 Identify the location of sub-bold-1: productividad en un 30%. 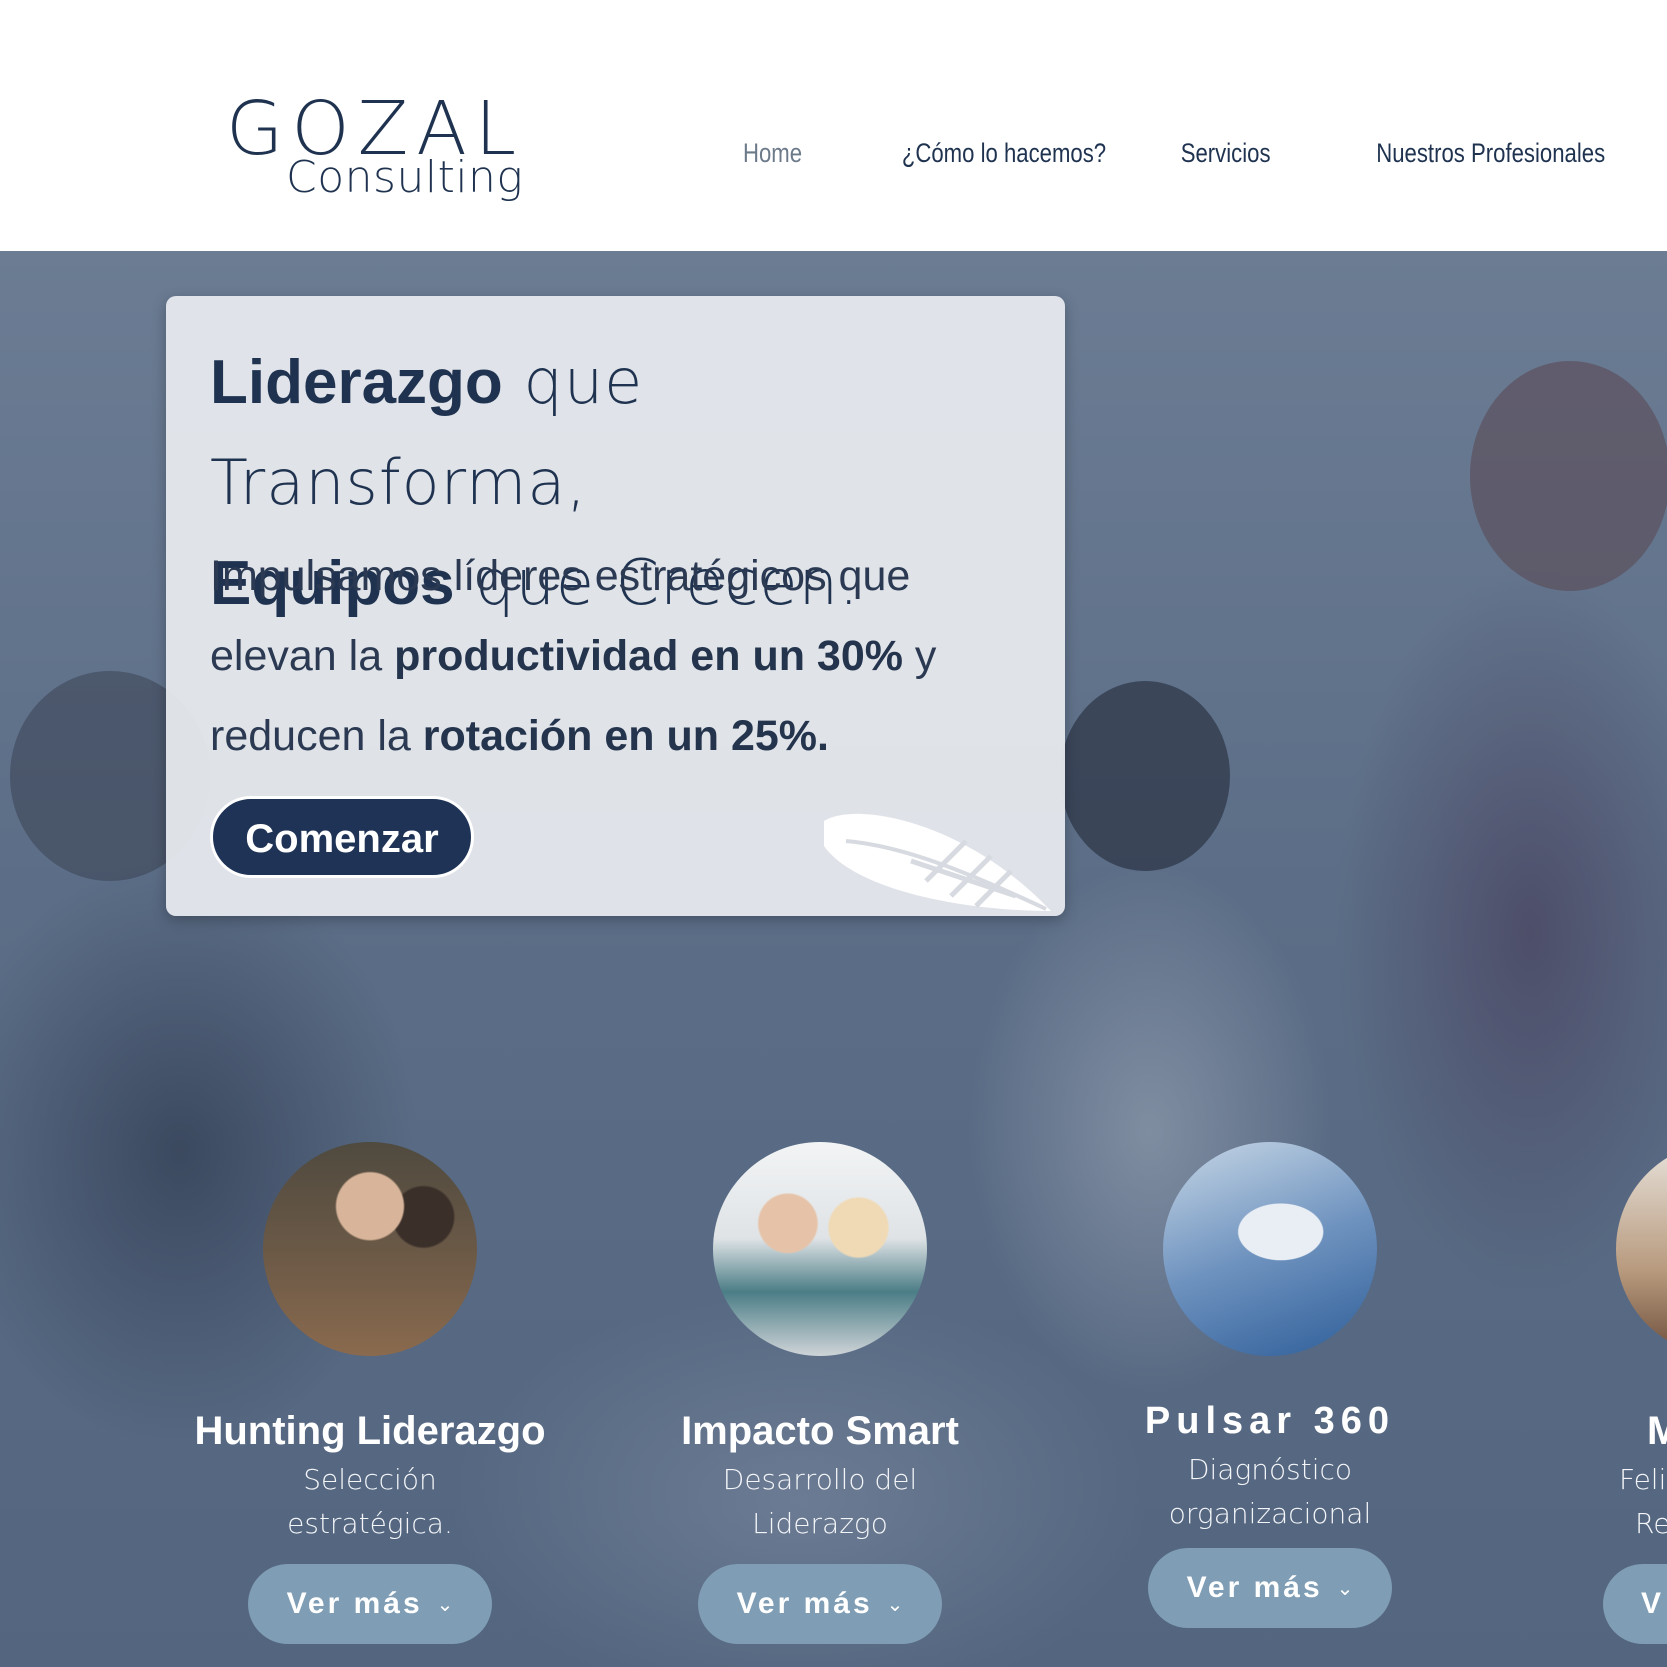
(648, 656).